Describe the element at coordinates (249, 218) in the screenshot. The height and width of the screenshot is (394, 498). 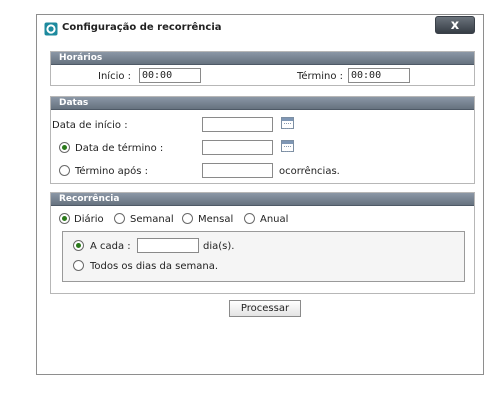
I see `frequency-radio-anual` at that location.